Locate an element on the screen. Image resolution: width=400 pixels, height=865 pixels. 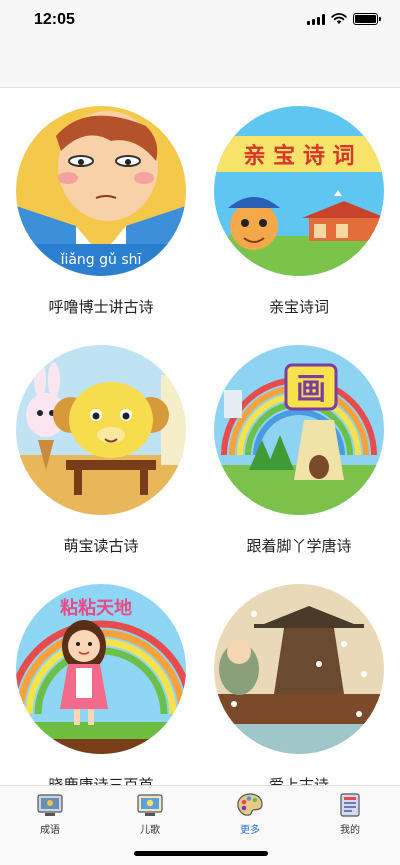
thumbnail-title-text: 画 is located at coordinates (311, 389).